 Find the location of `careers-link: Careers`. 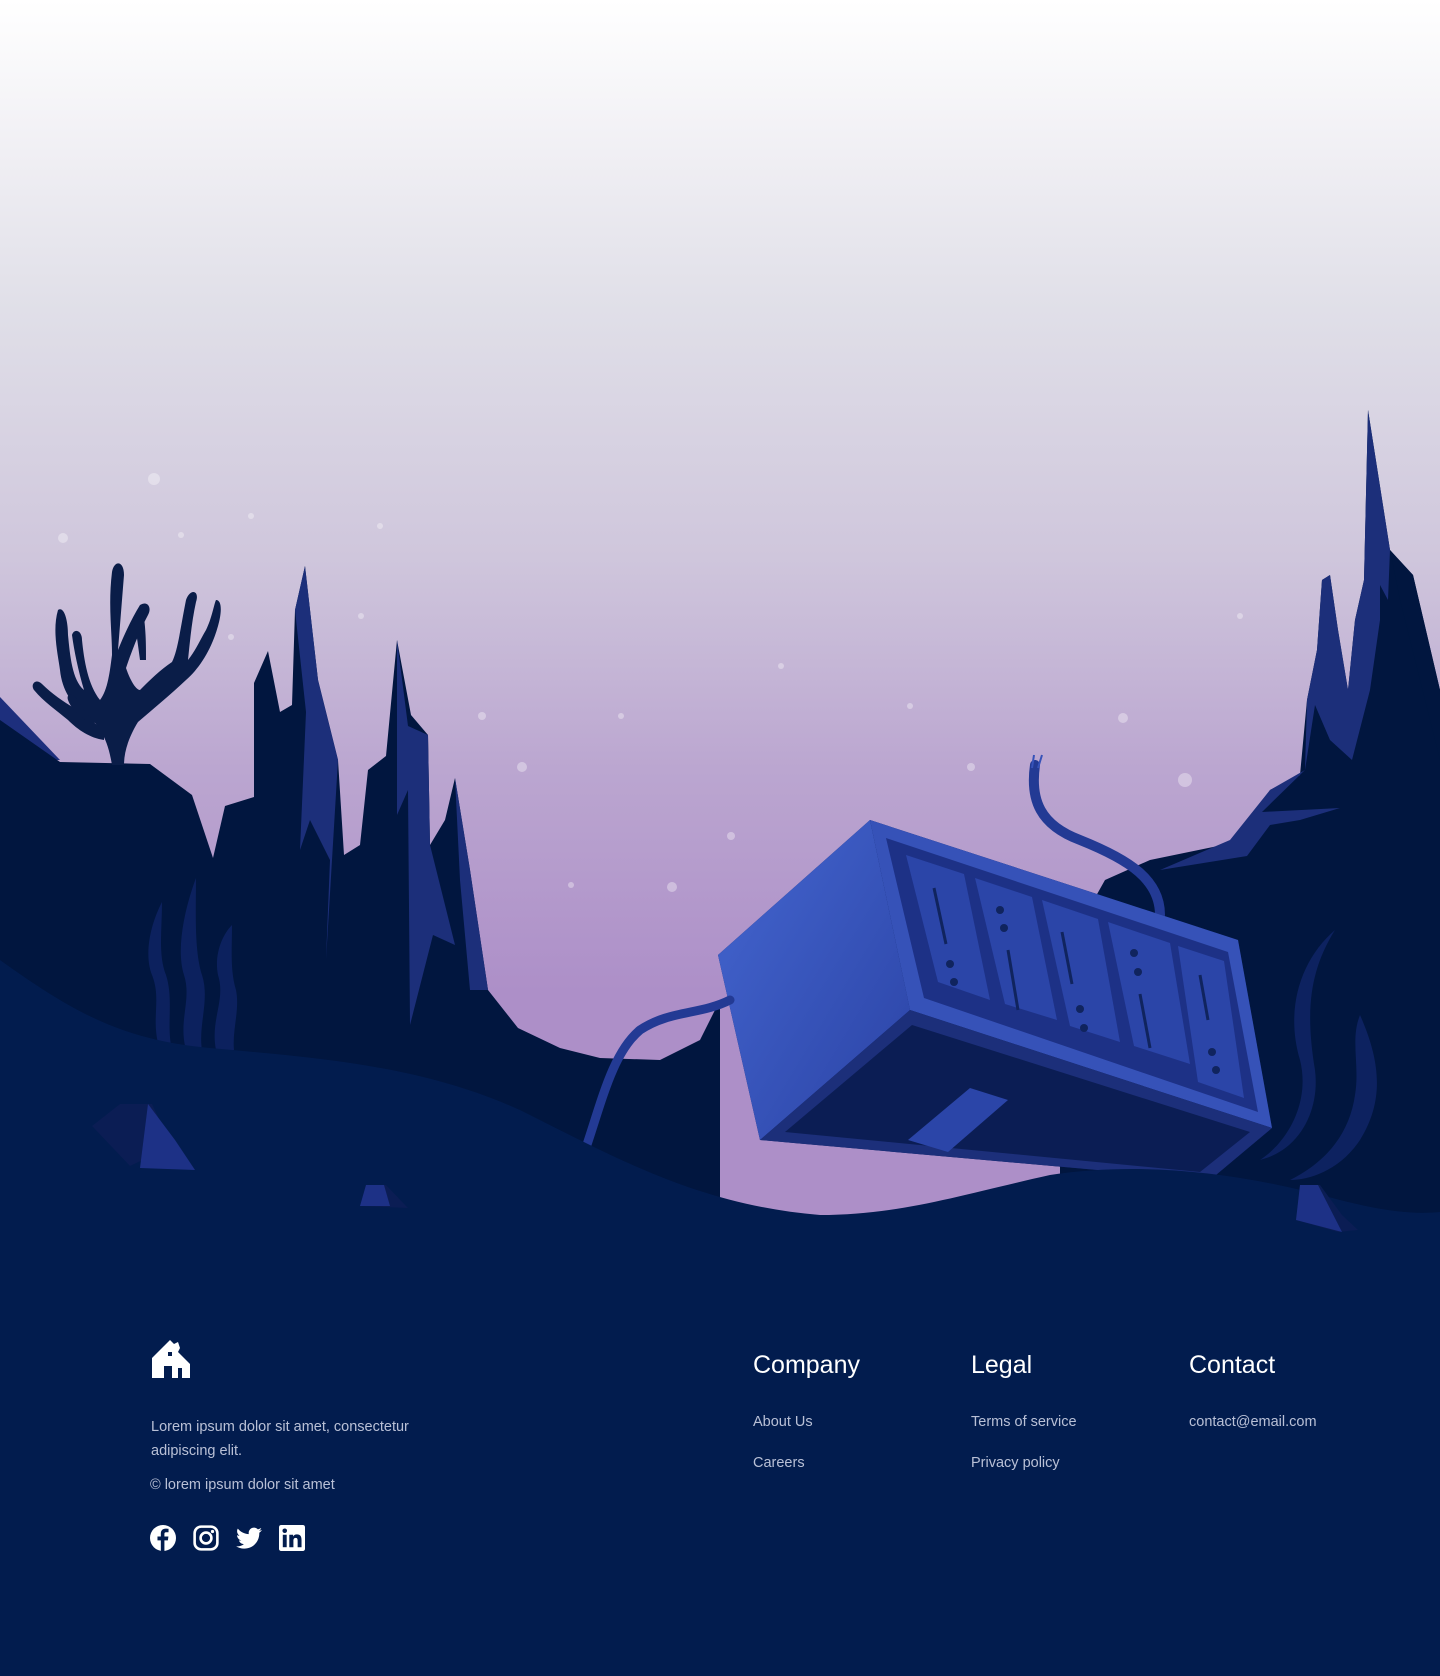

careers-link: Careers is located at coordinates (779, 1463).